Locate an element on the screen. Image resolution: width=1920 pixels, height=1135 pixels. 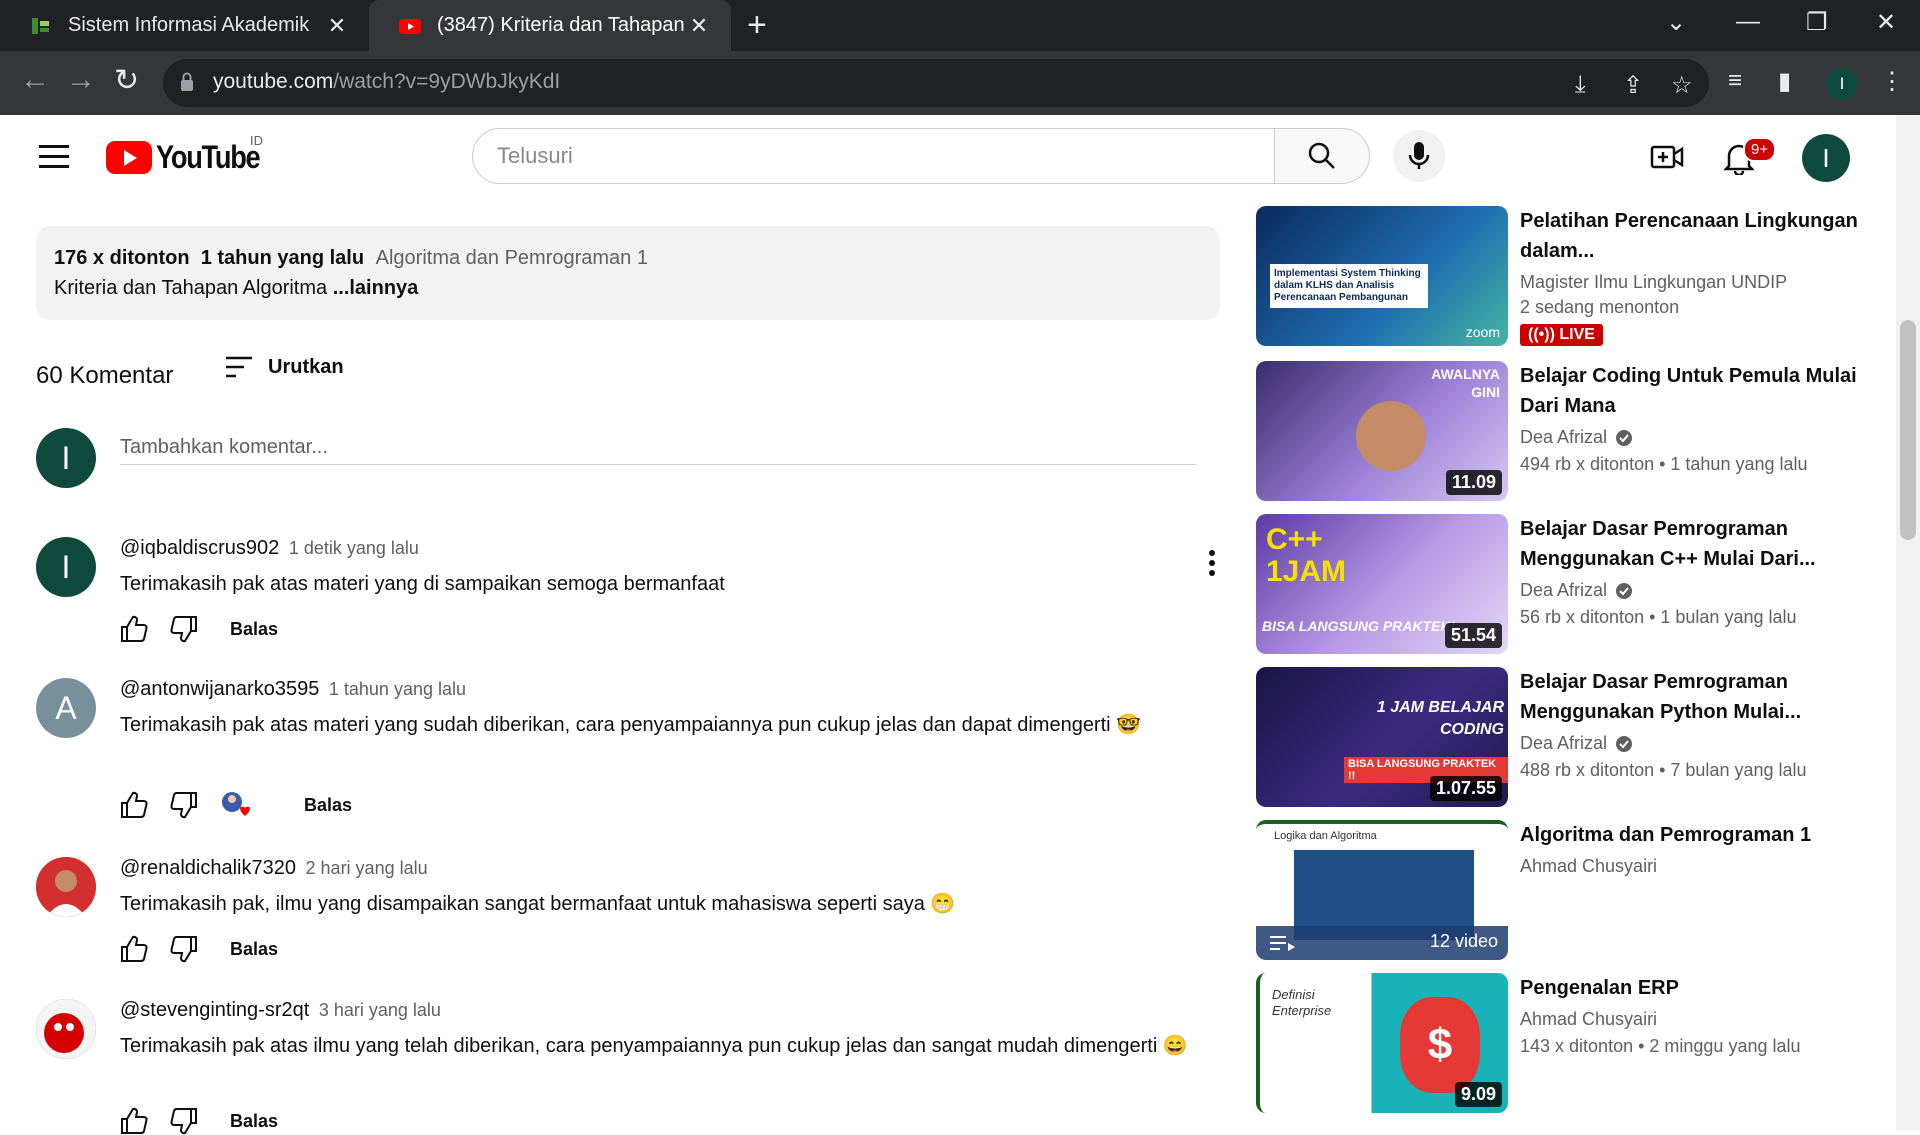
sort-comments-button: Urutkan is located at coordinates (284, 367).